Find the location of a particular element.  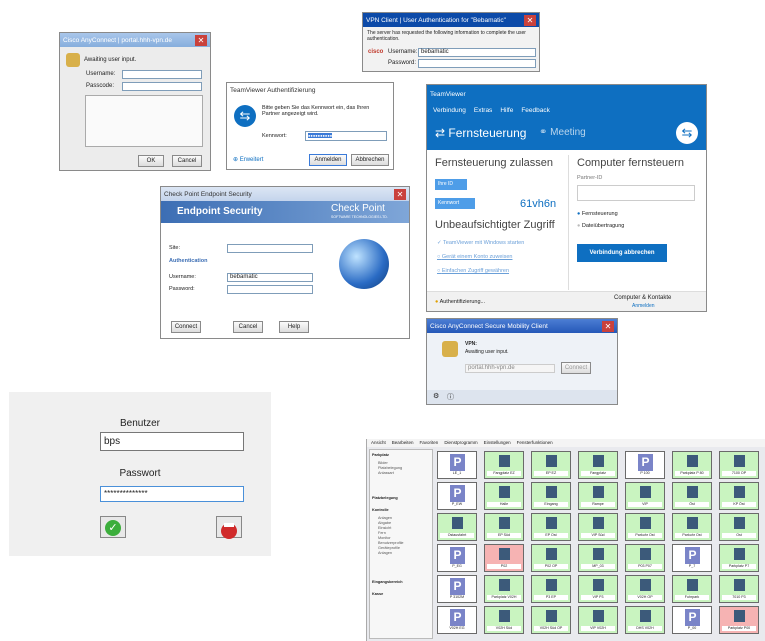

connect-button: Connect is located at coordinates (186, 327).